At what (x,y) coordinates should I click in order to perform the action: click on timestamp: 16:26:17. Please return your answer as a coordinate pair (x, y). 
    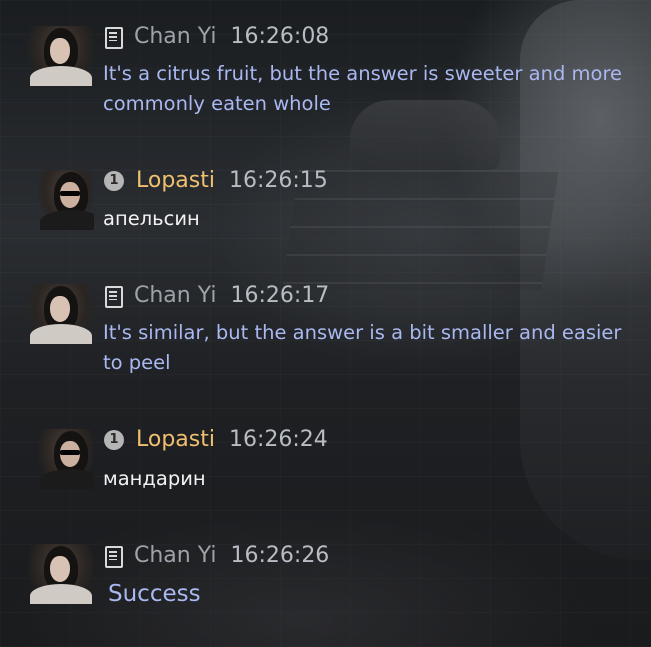
    Looking at the image, I should click on (280, 295).